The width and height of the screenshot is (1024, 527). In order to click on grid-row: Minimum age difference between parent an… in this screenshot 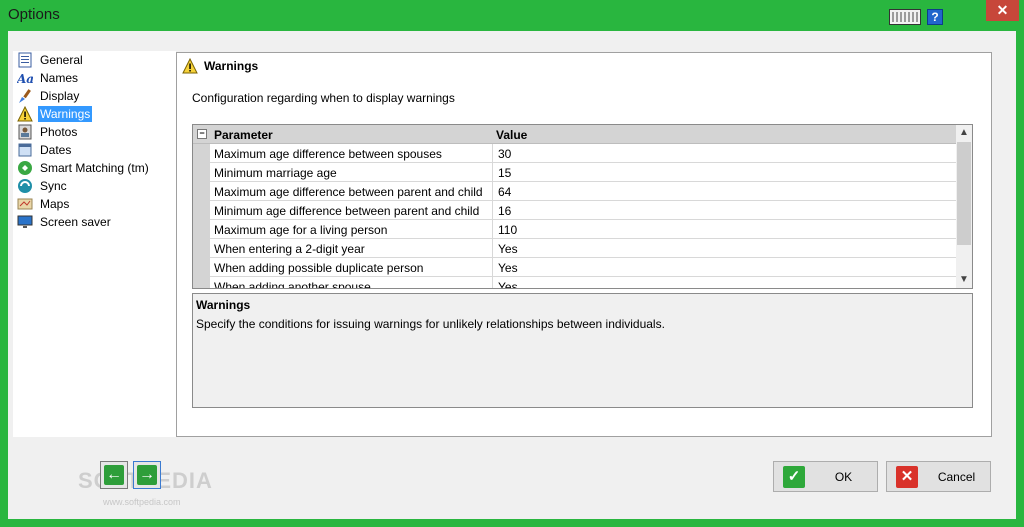, I will do `click(575, 210)`.